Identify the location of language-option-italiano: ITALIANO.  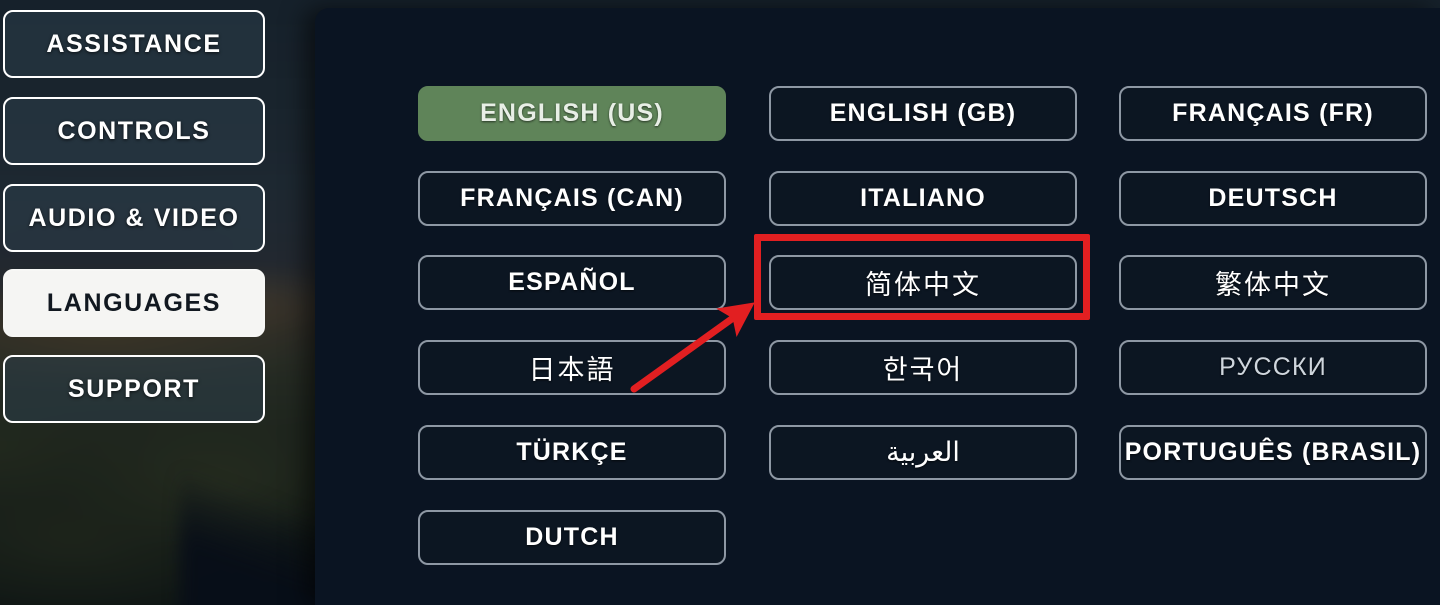
(923, 198).